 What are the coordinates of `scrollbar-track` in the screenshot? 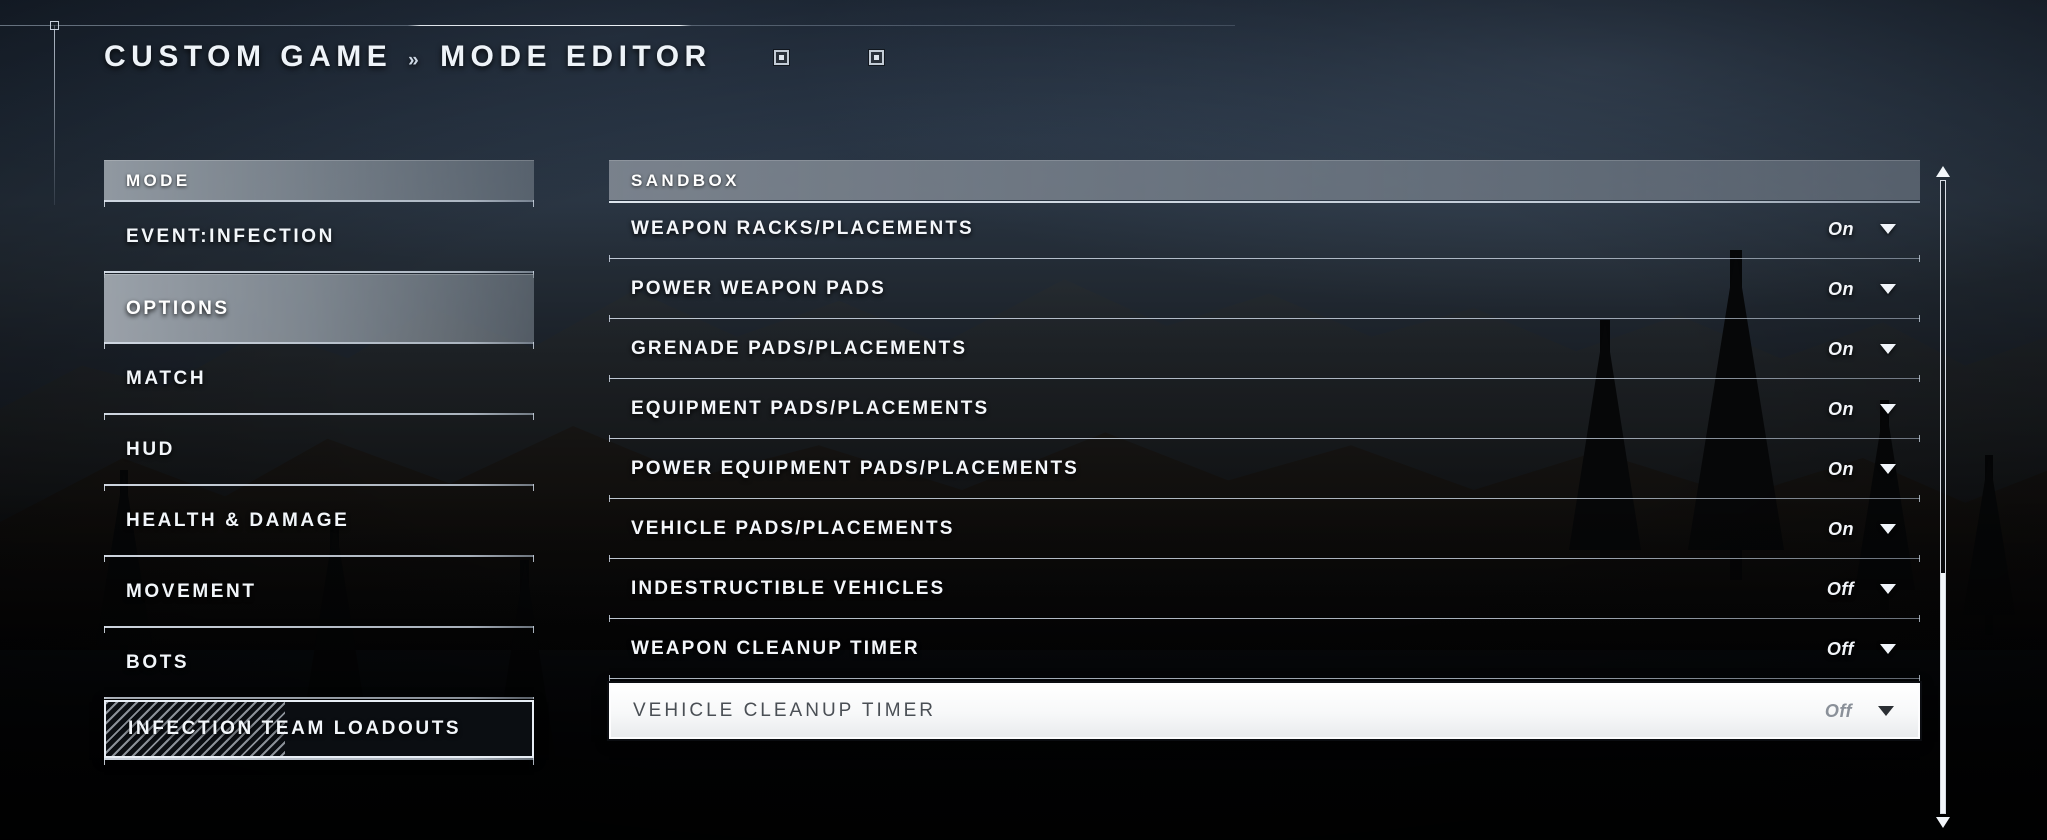 It's located at (1943, 497).